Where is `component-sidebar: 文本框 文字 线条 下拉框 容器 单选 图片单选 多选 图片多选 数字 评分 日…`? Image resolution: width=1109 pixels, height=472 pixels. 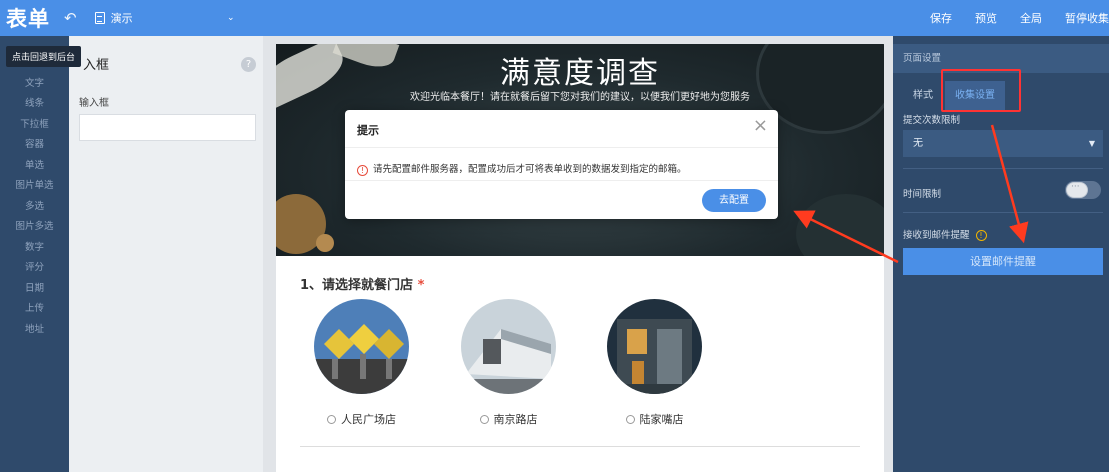
component-sidebar: 文本框 文字 线条 下拉框 容器 单选 图片单选 多选 图片多选 数字 评分 日… is located at coordinates (34, 254).